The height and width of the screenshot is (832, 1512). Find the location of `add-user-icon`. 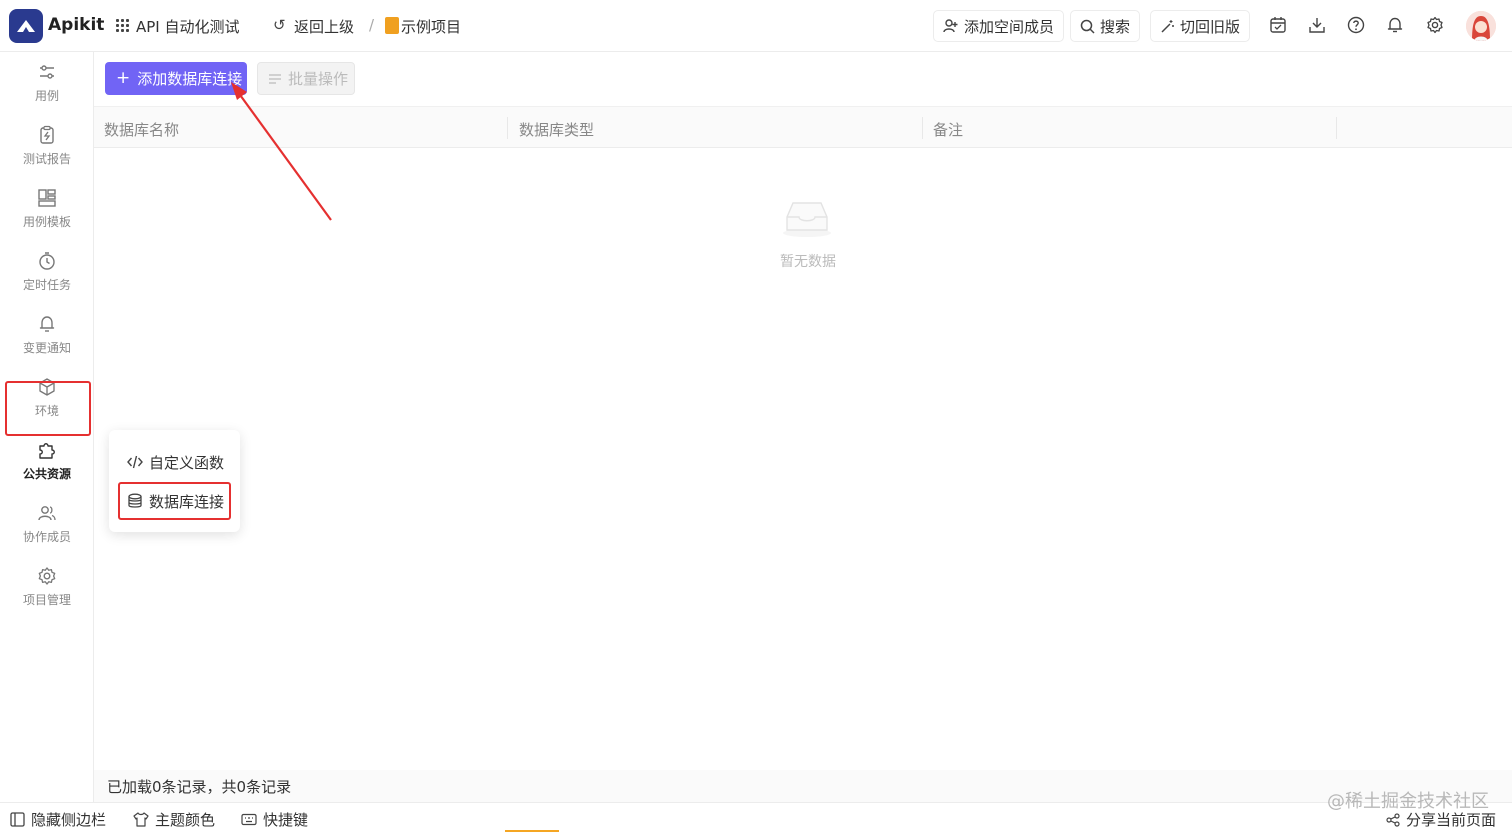

add-user-icon is located at coordinates (950, 26).